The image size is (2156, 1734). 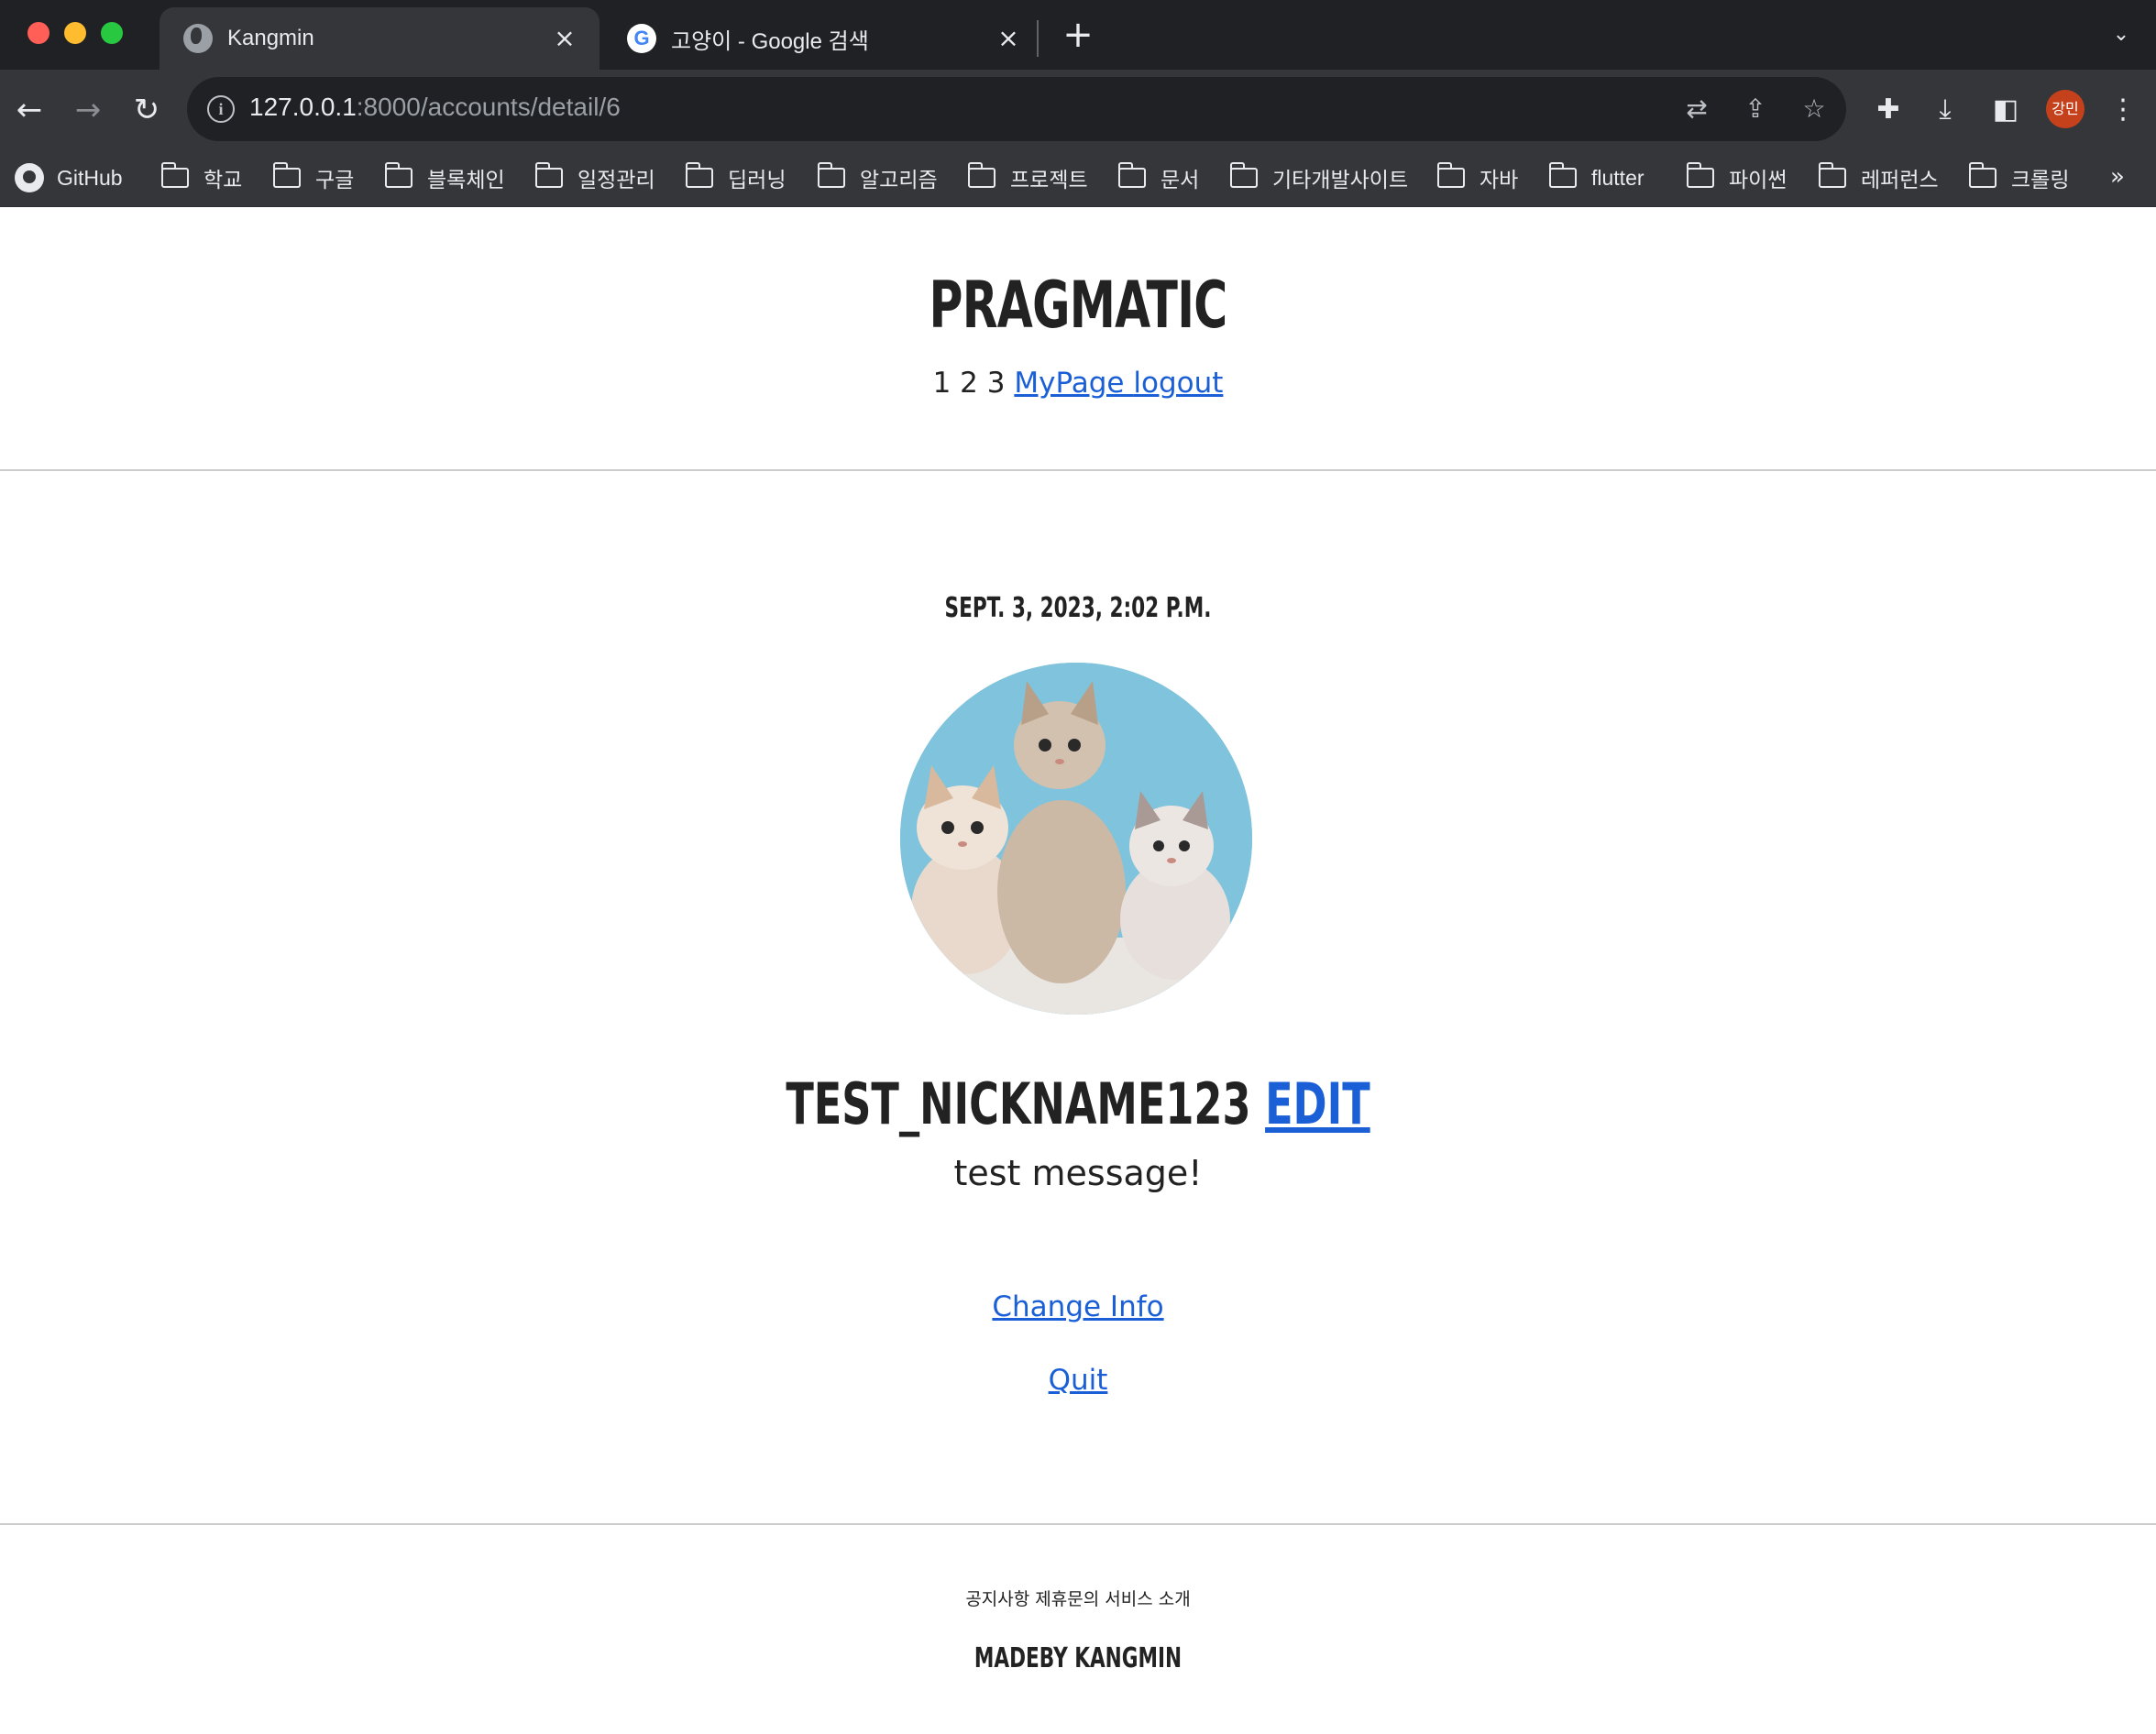 I want to click on change-info-link: Change Info, so click(x=1077, y=1306).